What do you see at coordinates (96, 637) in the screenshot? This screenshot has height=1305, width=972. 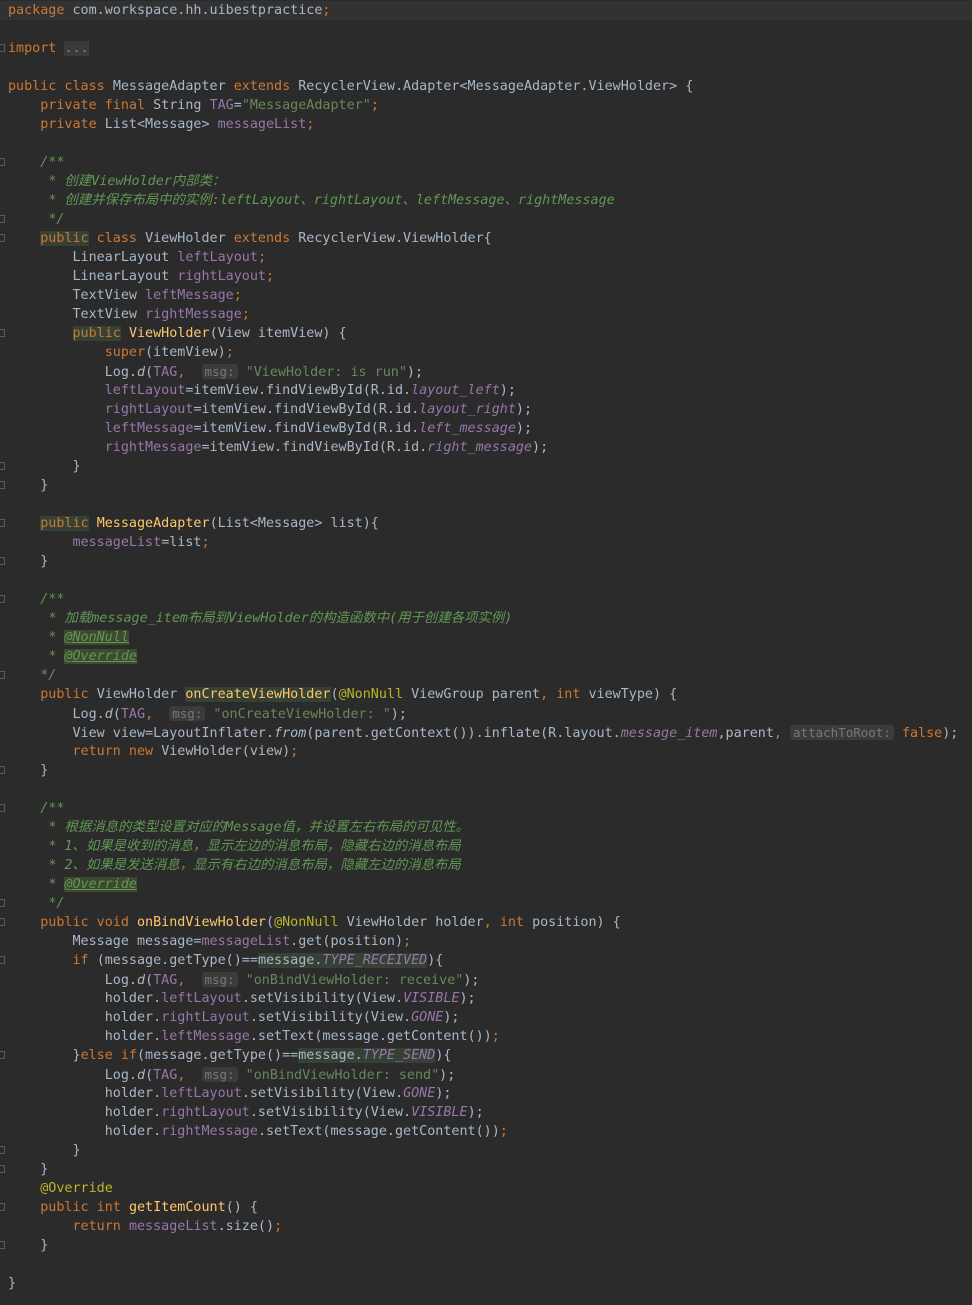 I see `code-token: @NonNull` at bounding box center [96, 637].